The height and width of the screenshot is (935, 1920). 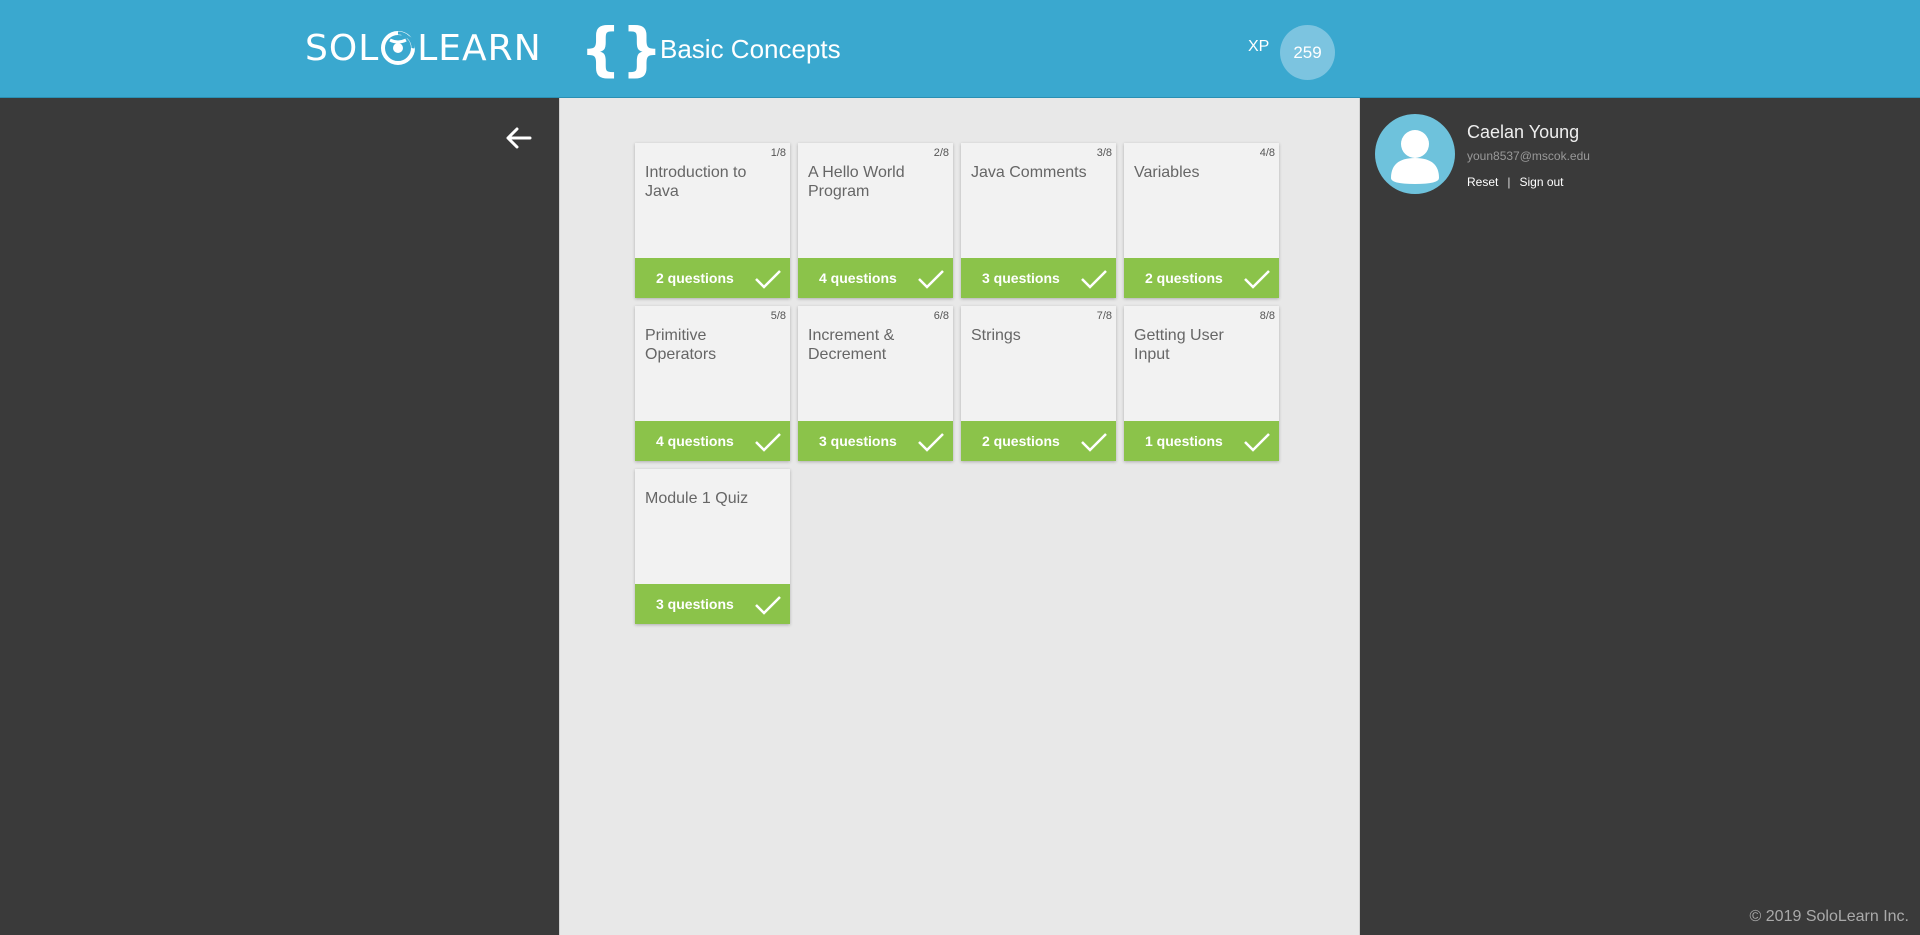 I want to click on lesson-card: 6/8 Increment & Decrement 3 questions, so click(x=875, y=383).